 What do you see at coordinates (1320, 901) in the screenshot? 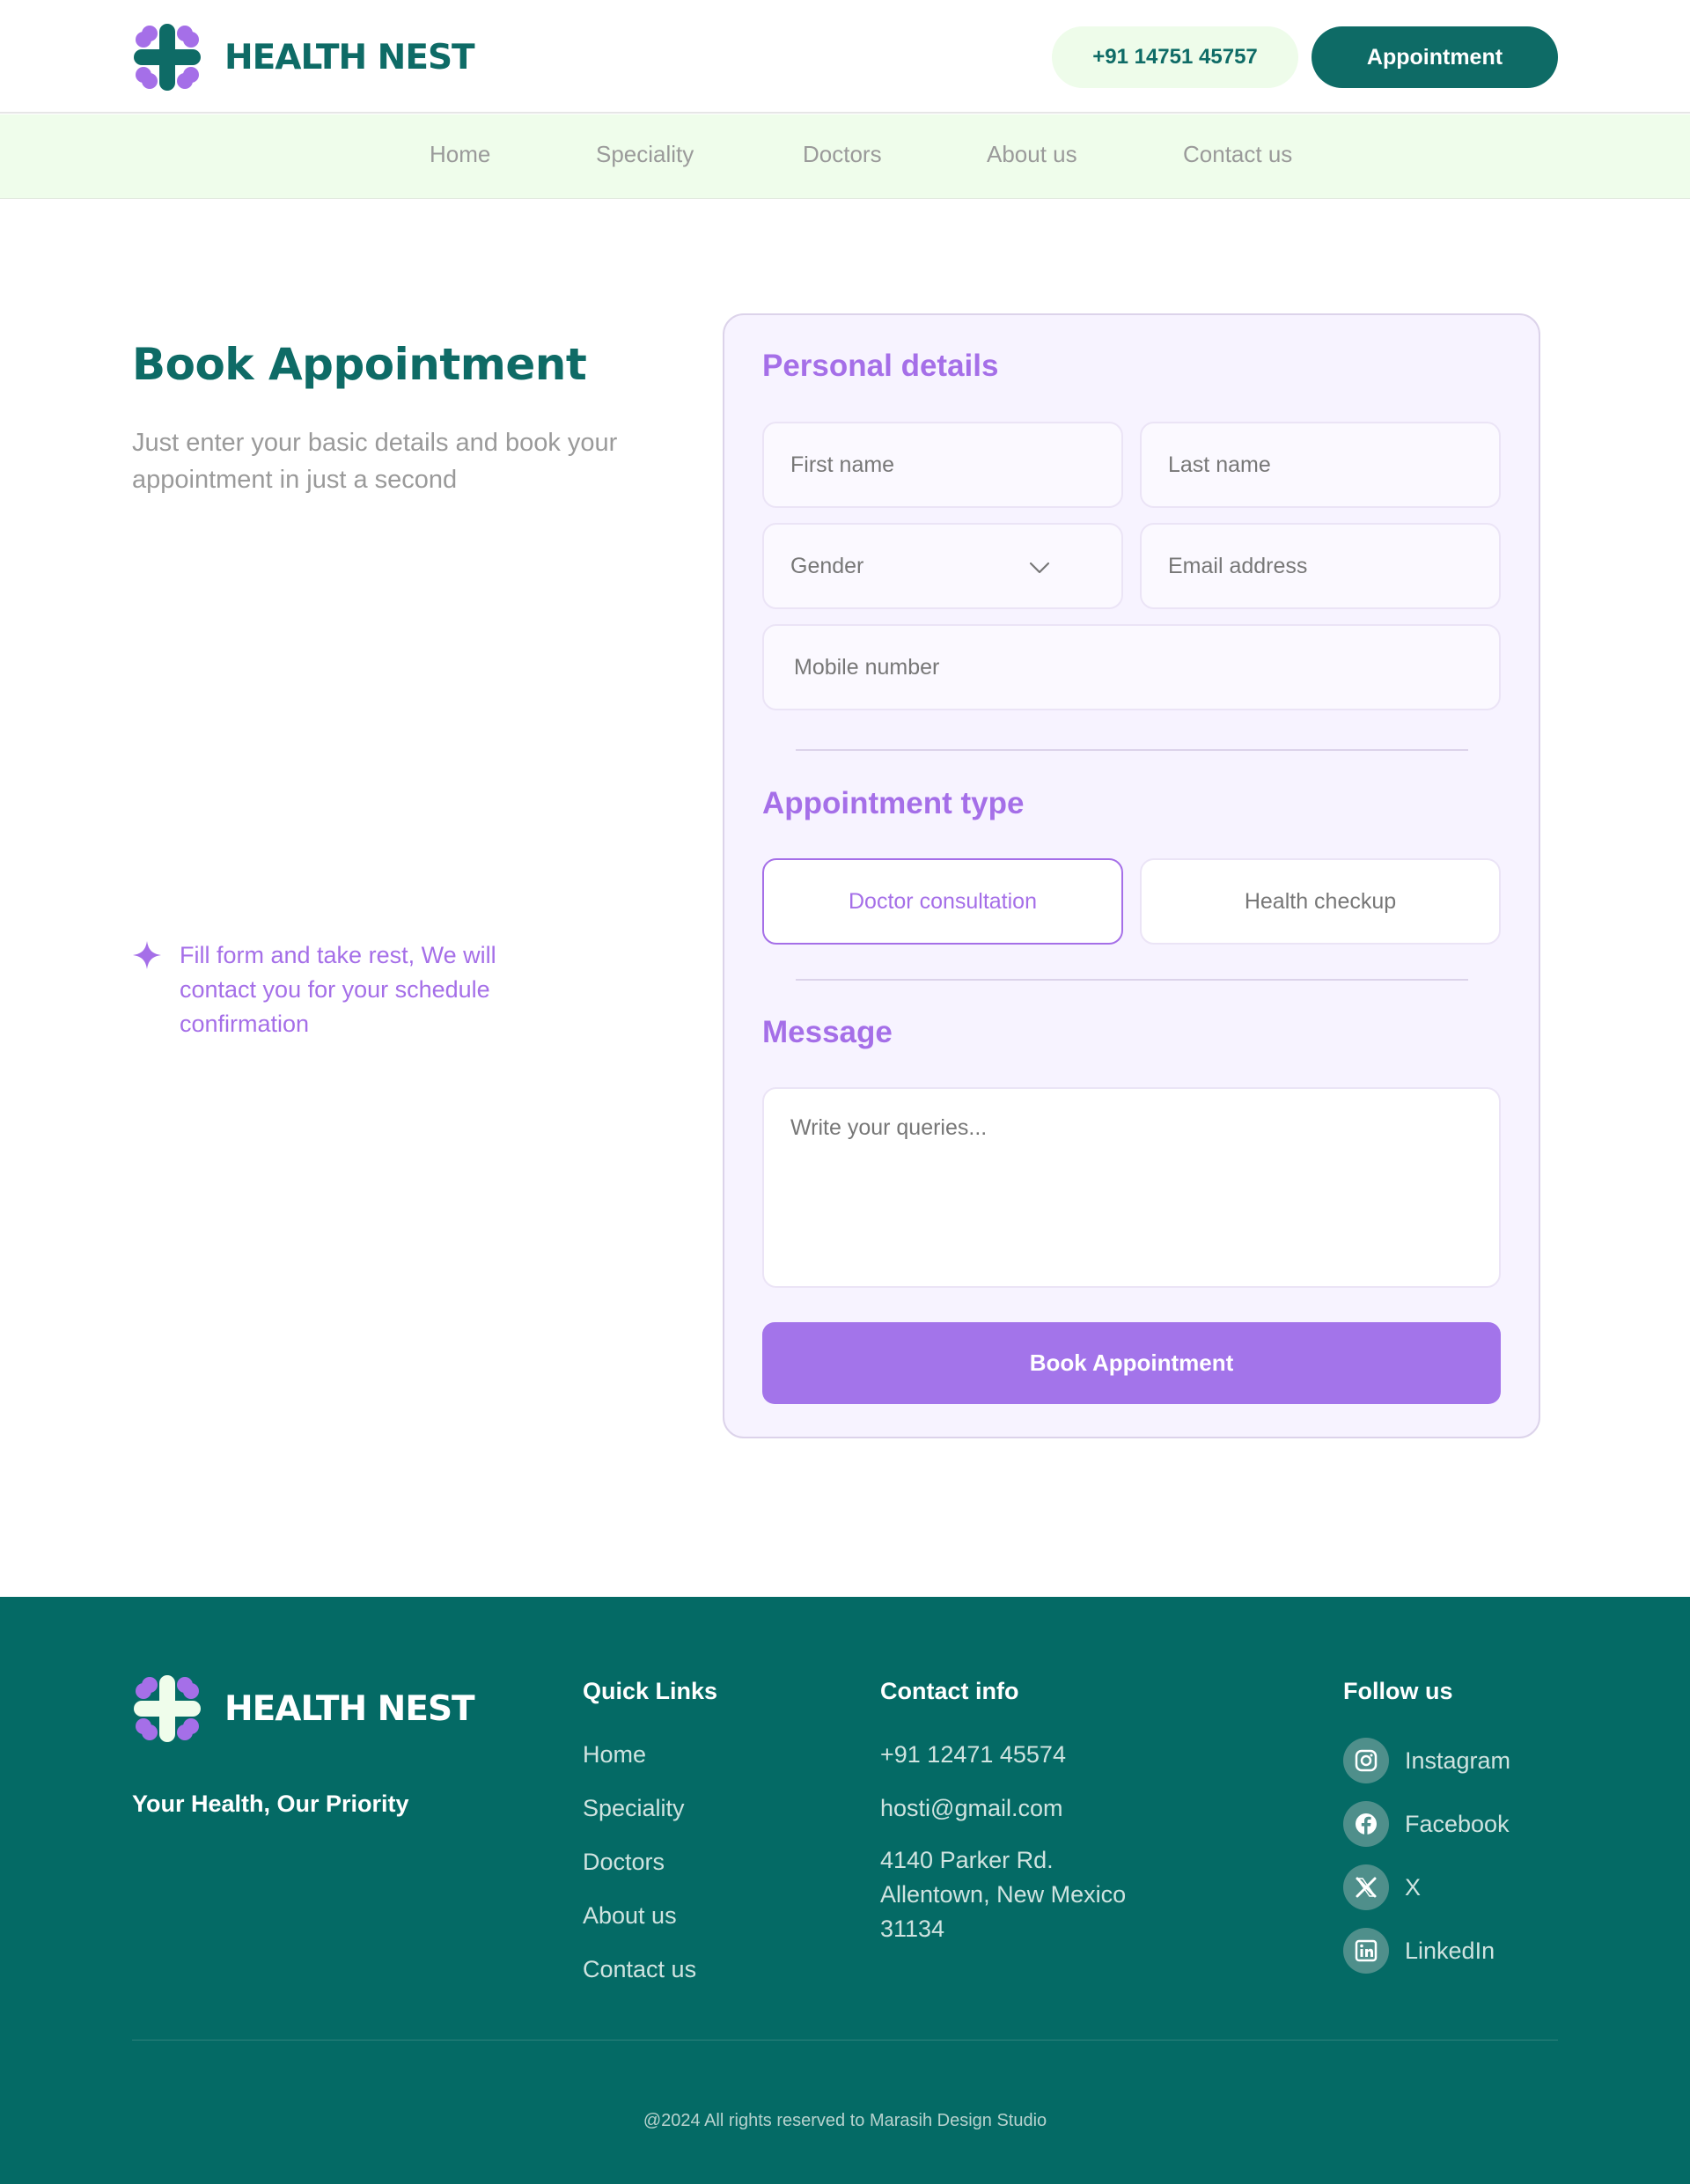
I see `health-checkup-option: Health checkup` at bounding box center [1320, 901].